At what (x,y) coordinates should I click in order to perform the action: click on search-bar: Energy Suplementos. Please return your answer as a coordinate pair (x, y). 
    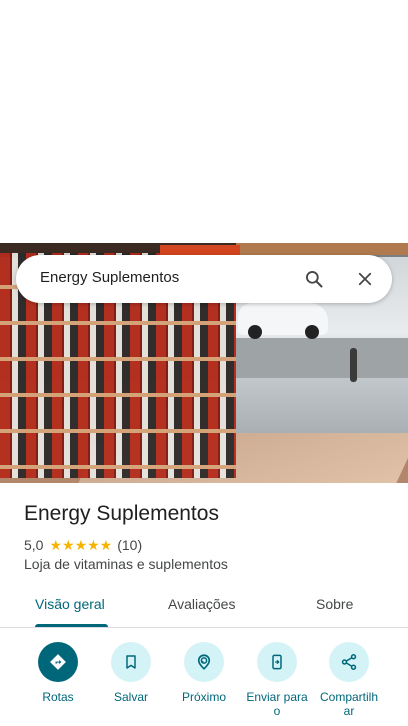
    Looking at the image, I should click on (204, 279).